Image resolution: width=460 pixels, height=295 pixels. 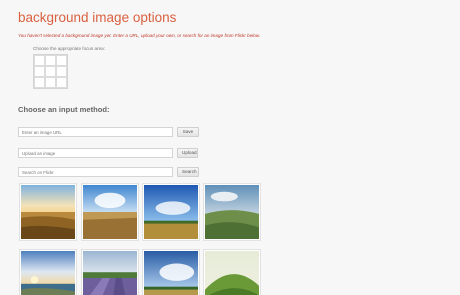 I want to click on thumbnail-hills-clouds, so click(x=232, y=212).